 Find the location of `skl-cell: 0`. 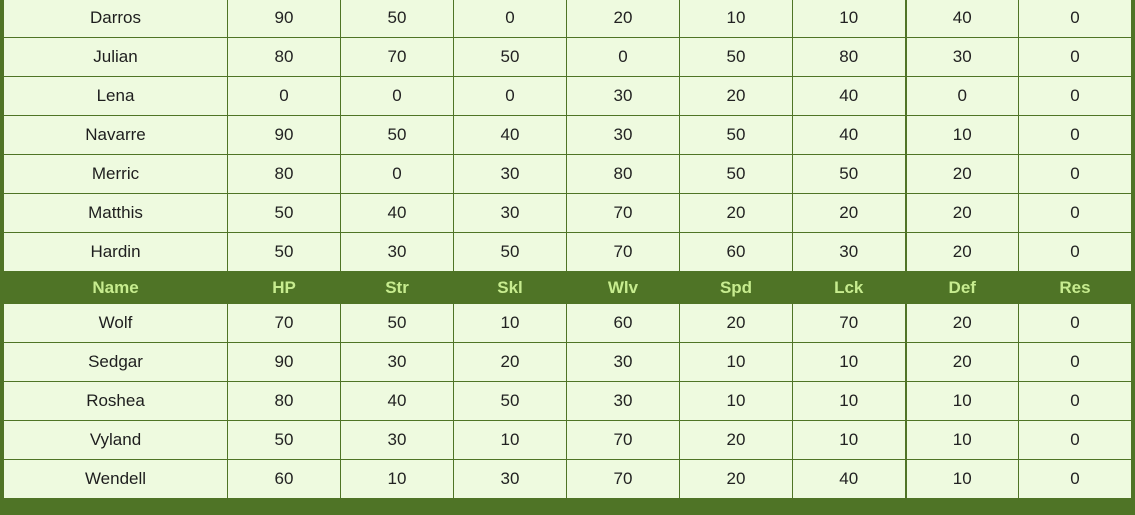

skl-cell: 0 is located at coordinates (510, 19).